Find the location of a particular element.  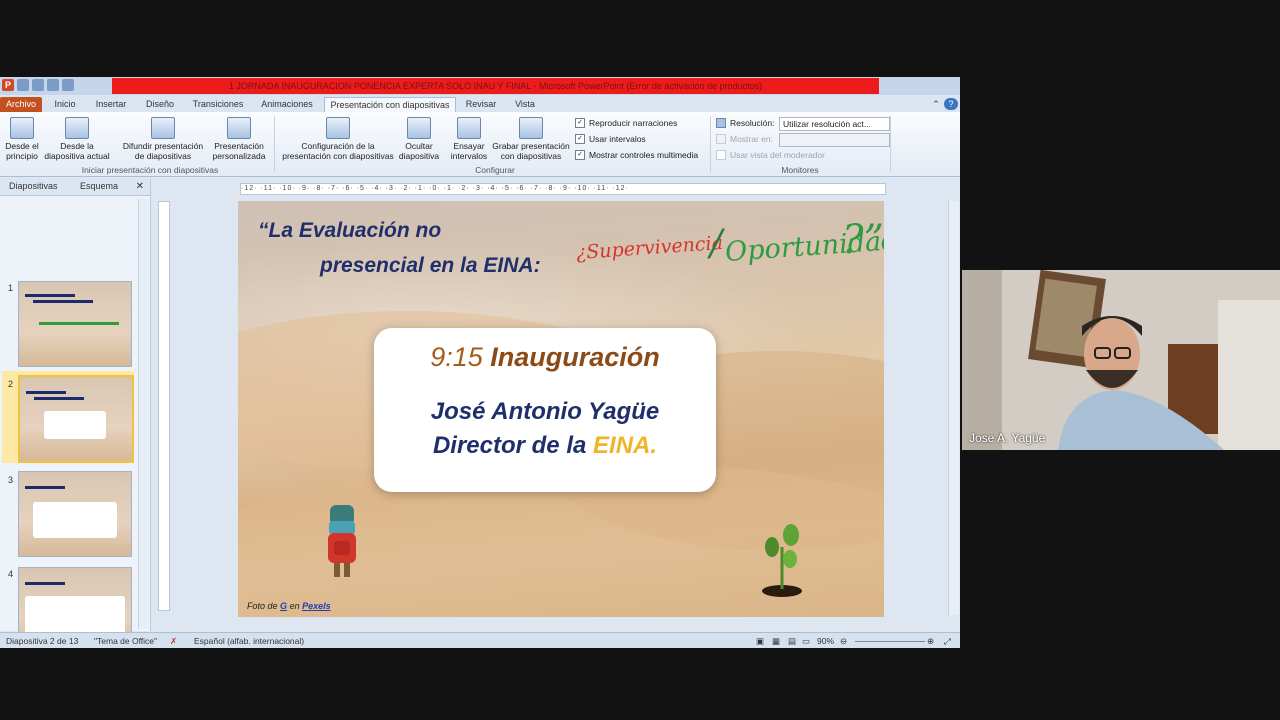

vertical-ruler is located at coordinates (164, 406).